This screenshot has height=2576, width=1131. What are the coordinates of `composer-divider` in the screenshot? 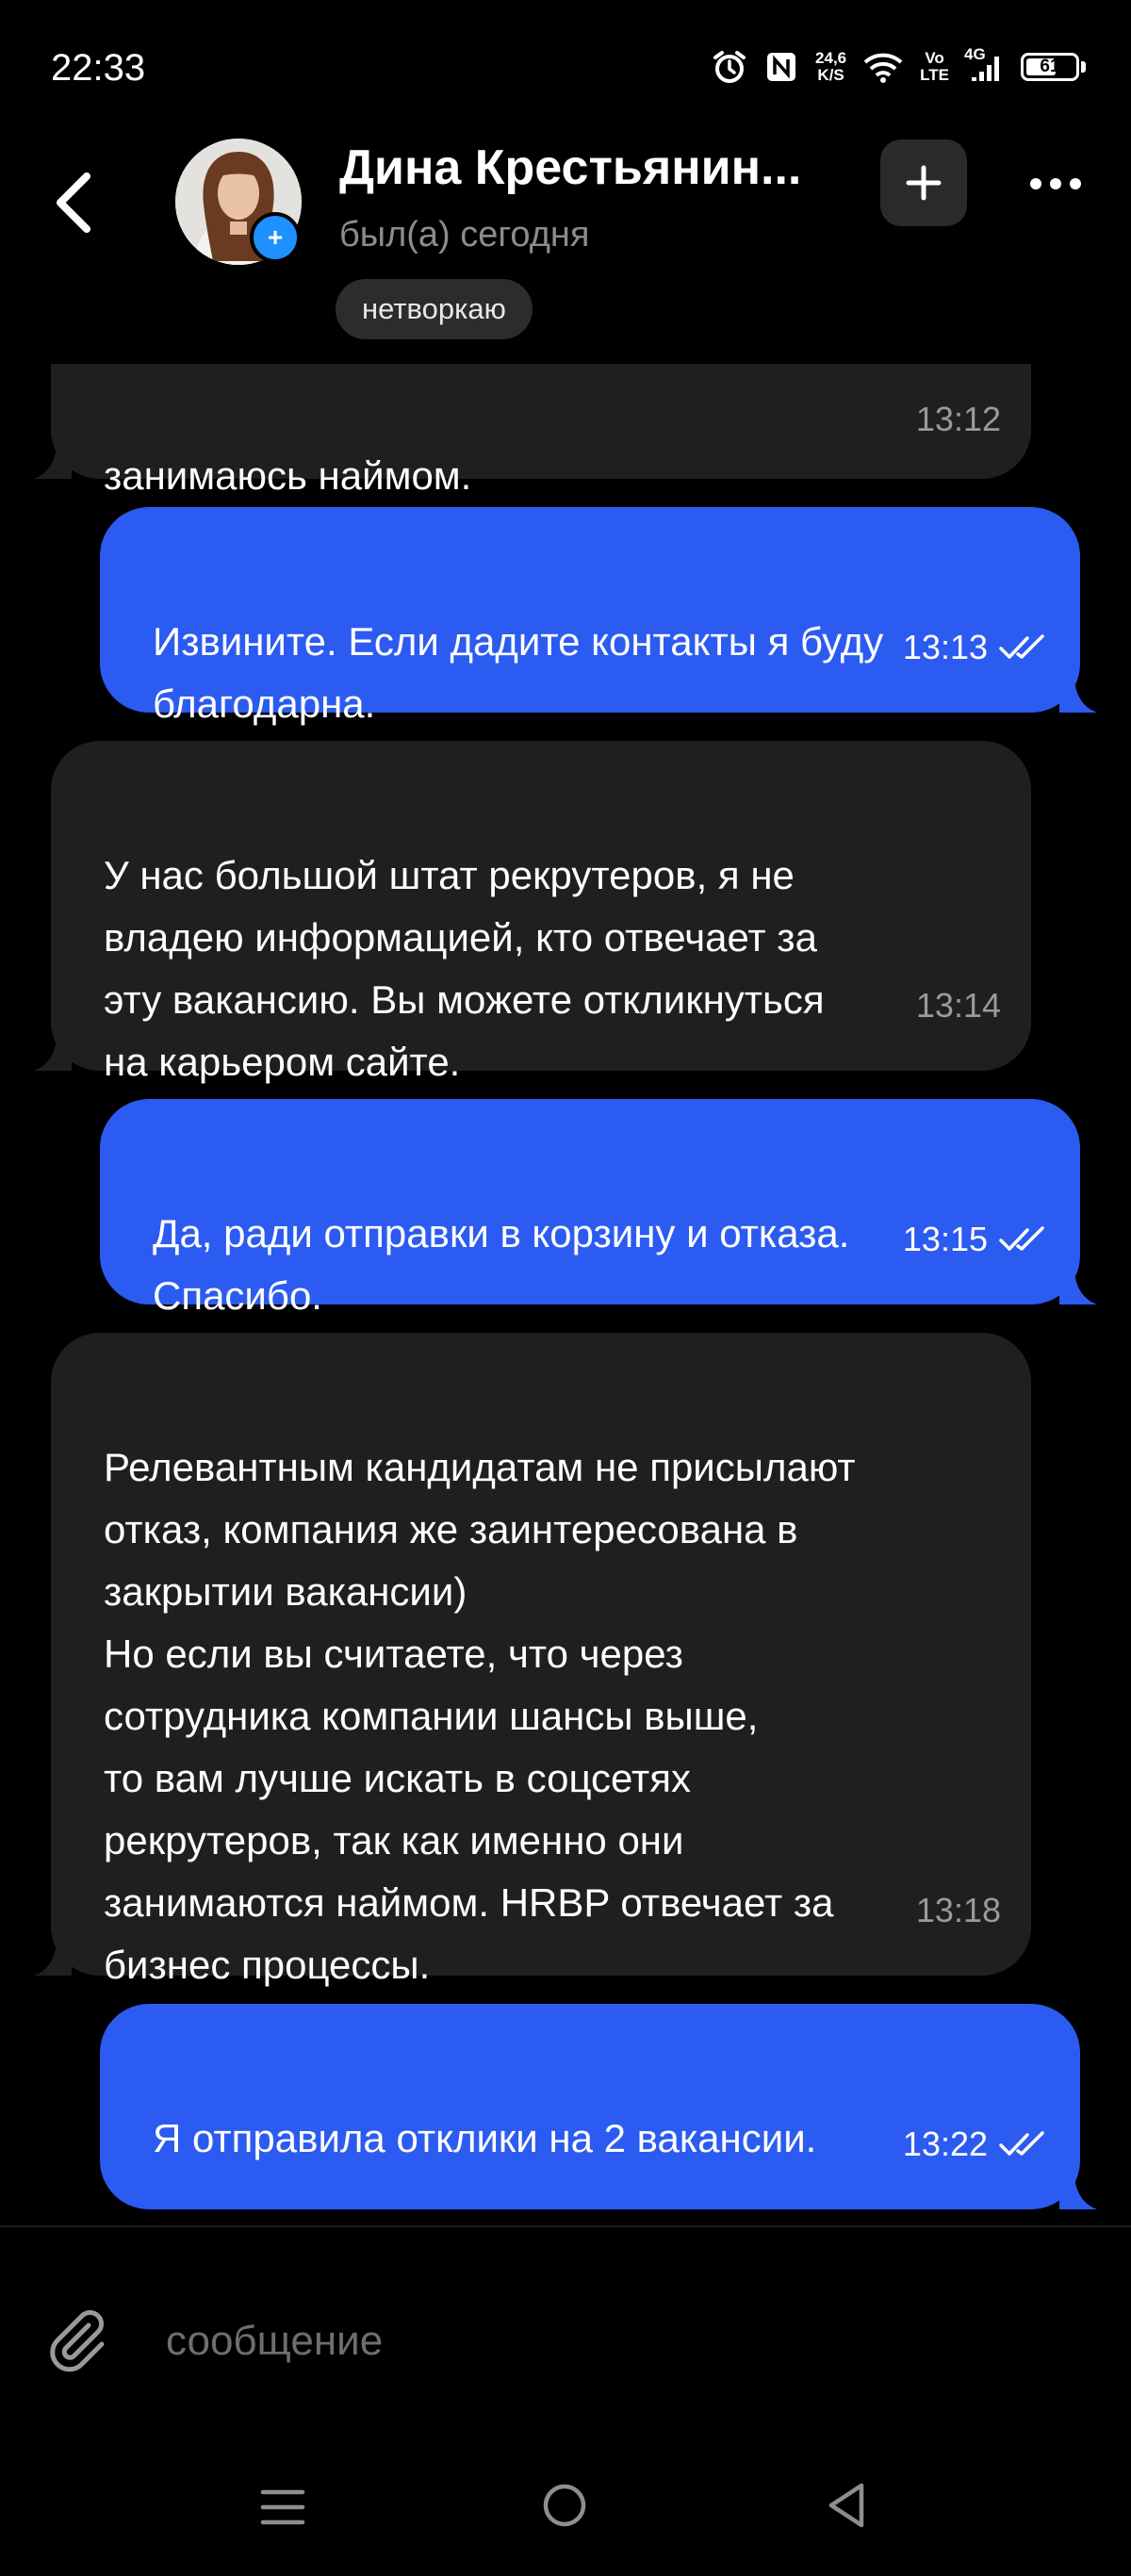 It's located at (566, 2226).